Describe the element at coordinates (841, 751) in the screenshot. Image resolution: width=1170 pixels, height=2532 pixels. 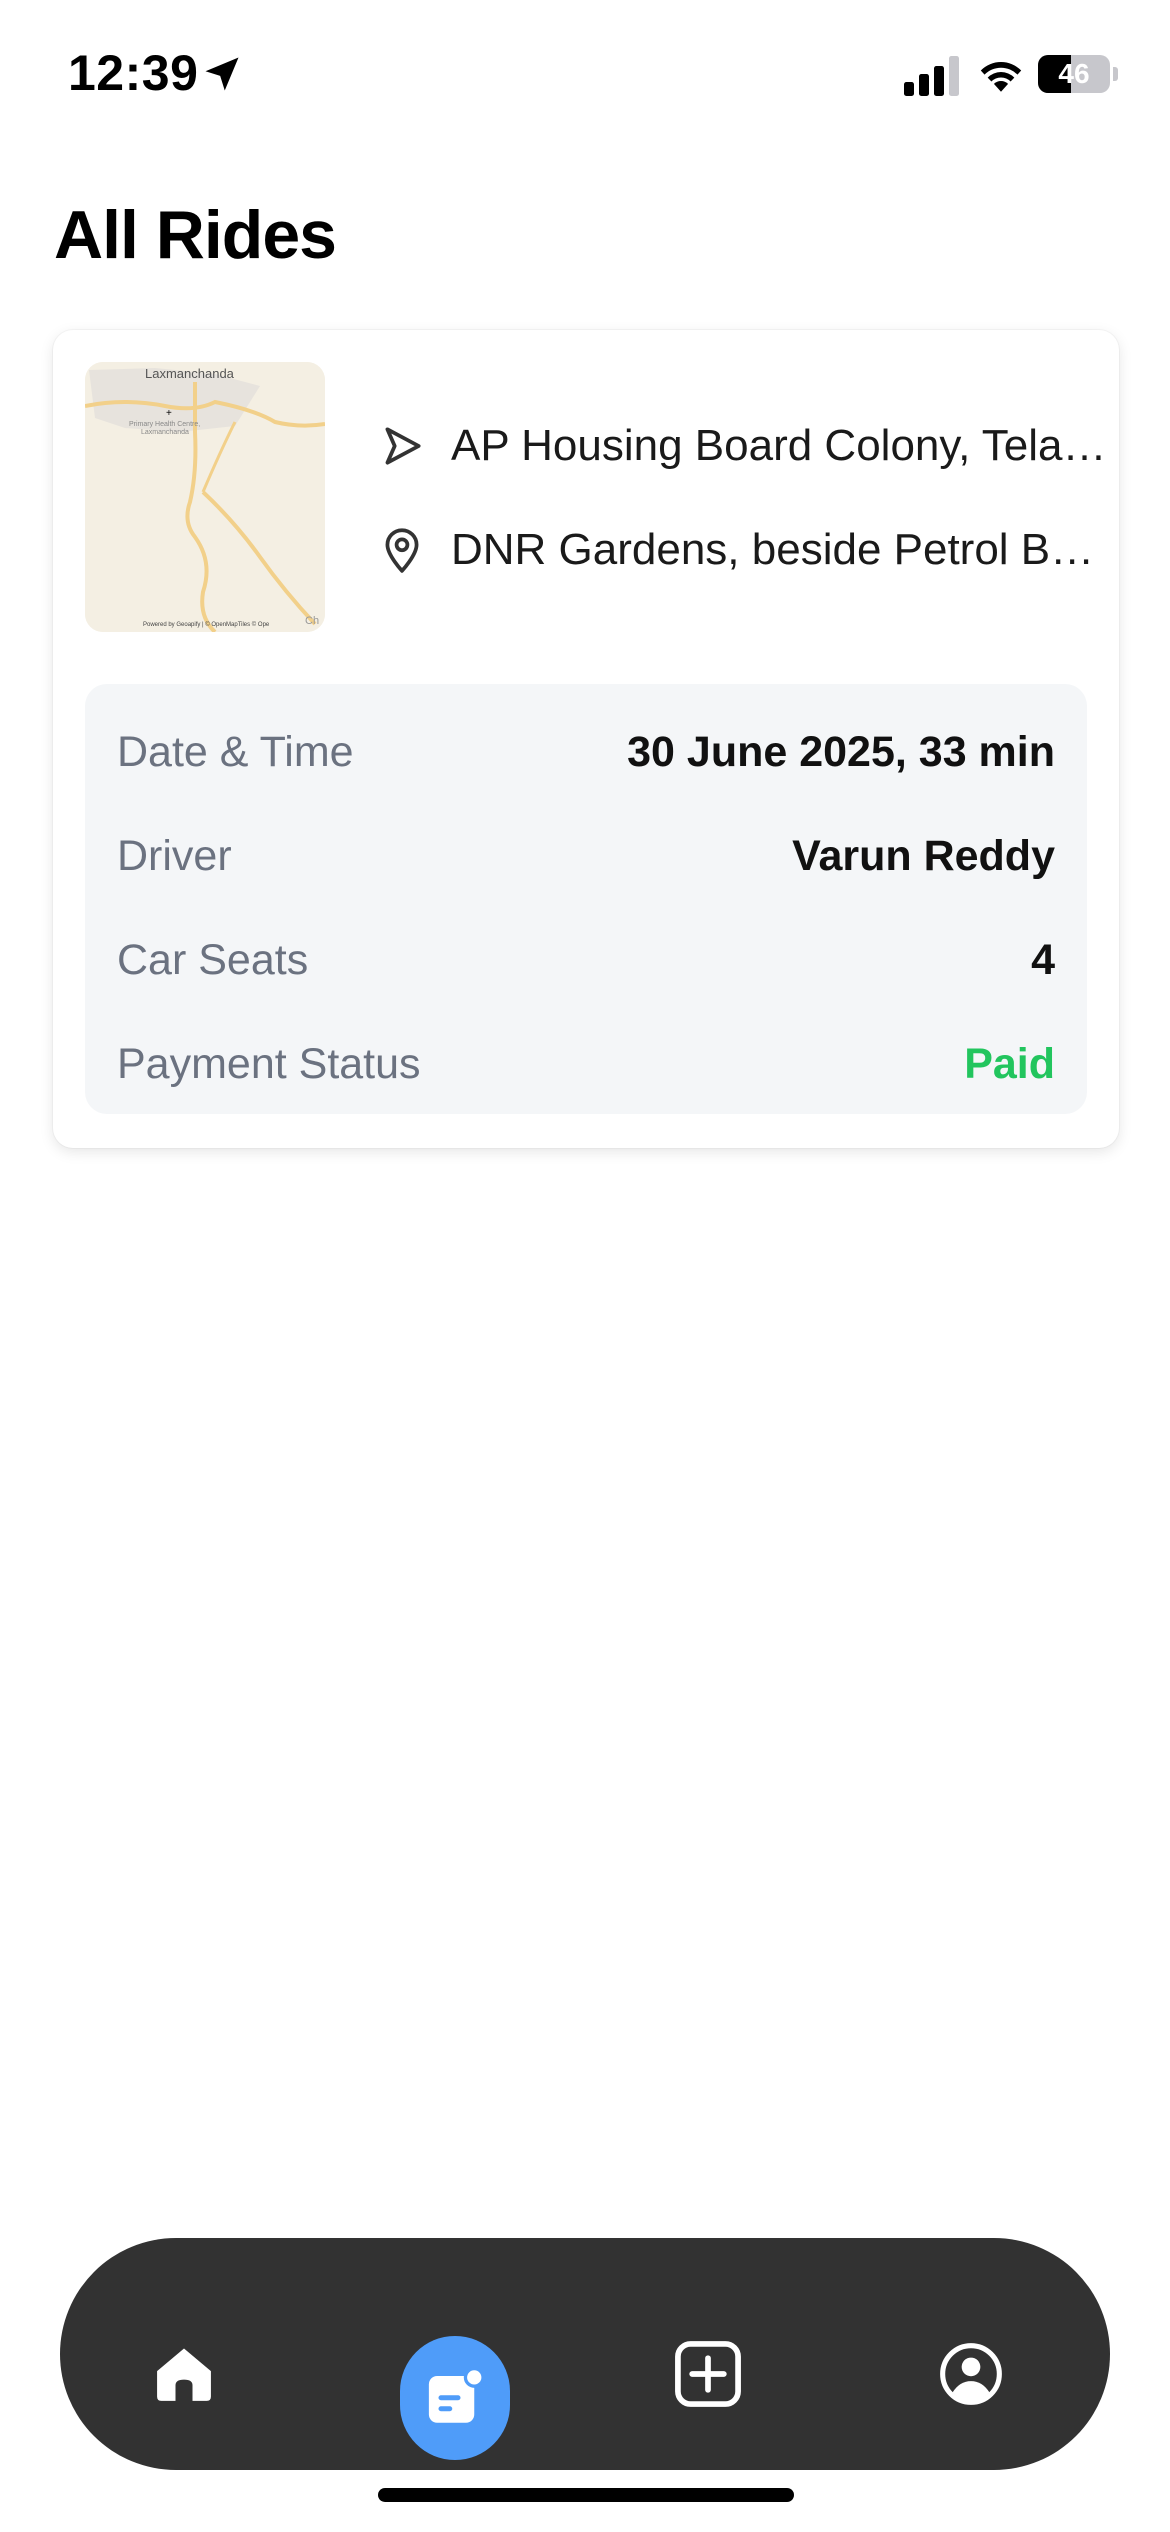
I see `date-time-value: 30 June 2025, 33 min` at that location.